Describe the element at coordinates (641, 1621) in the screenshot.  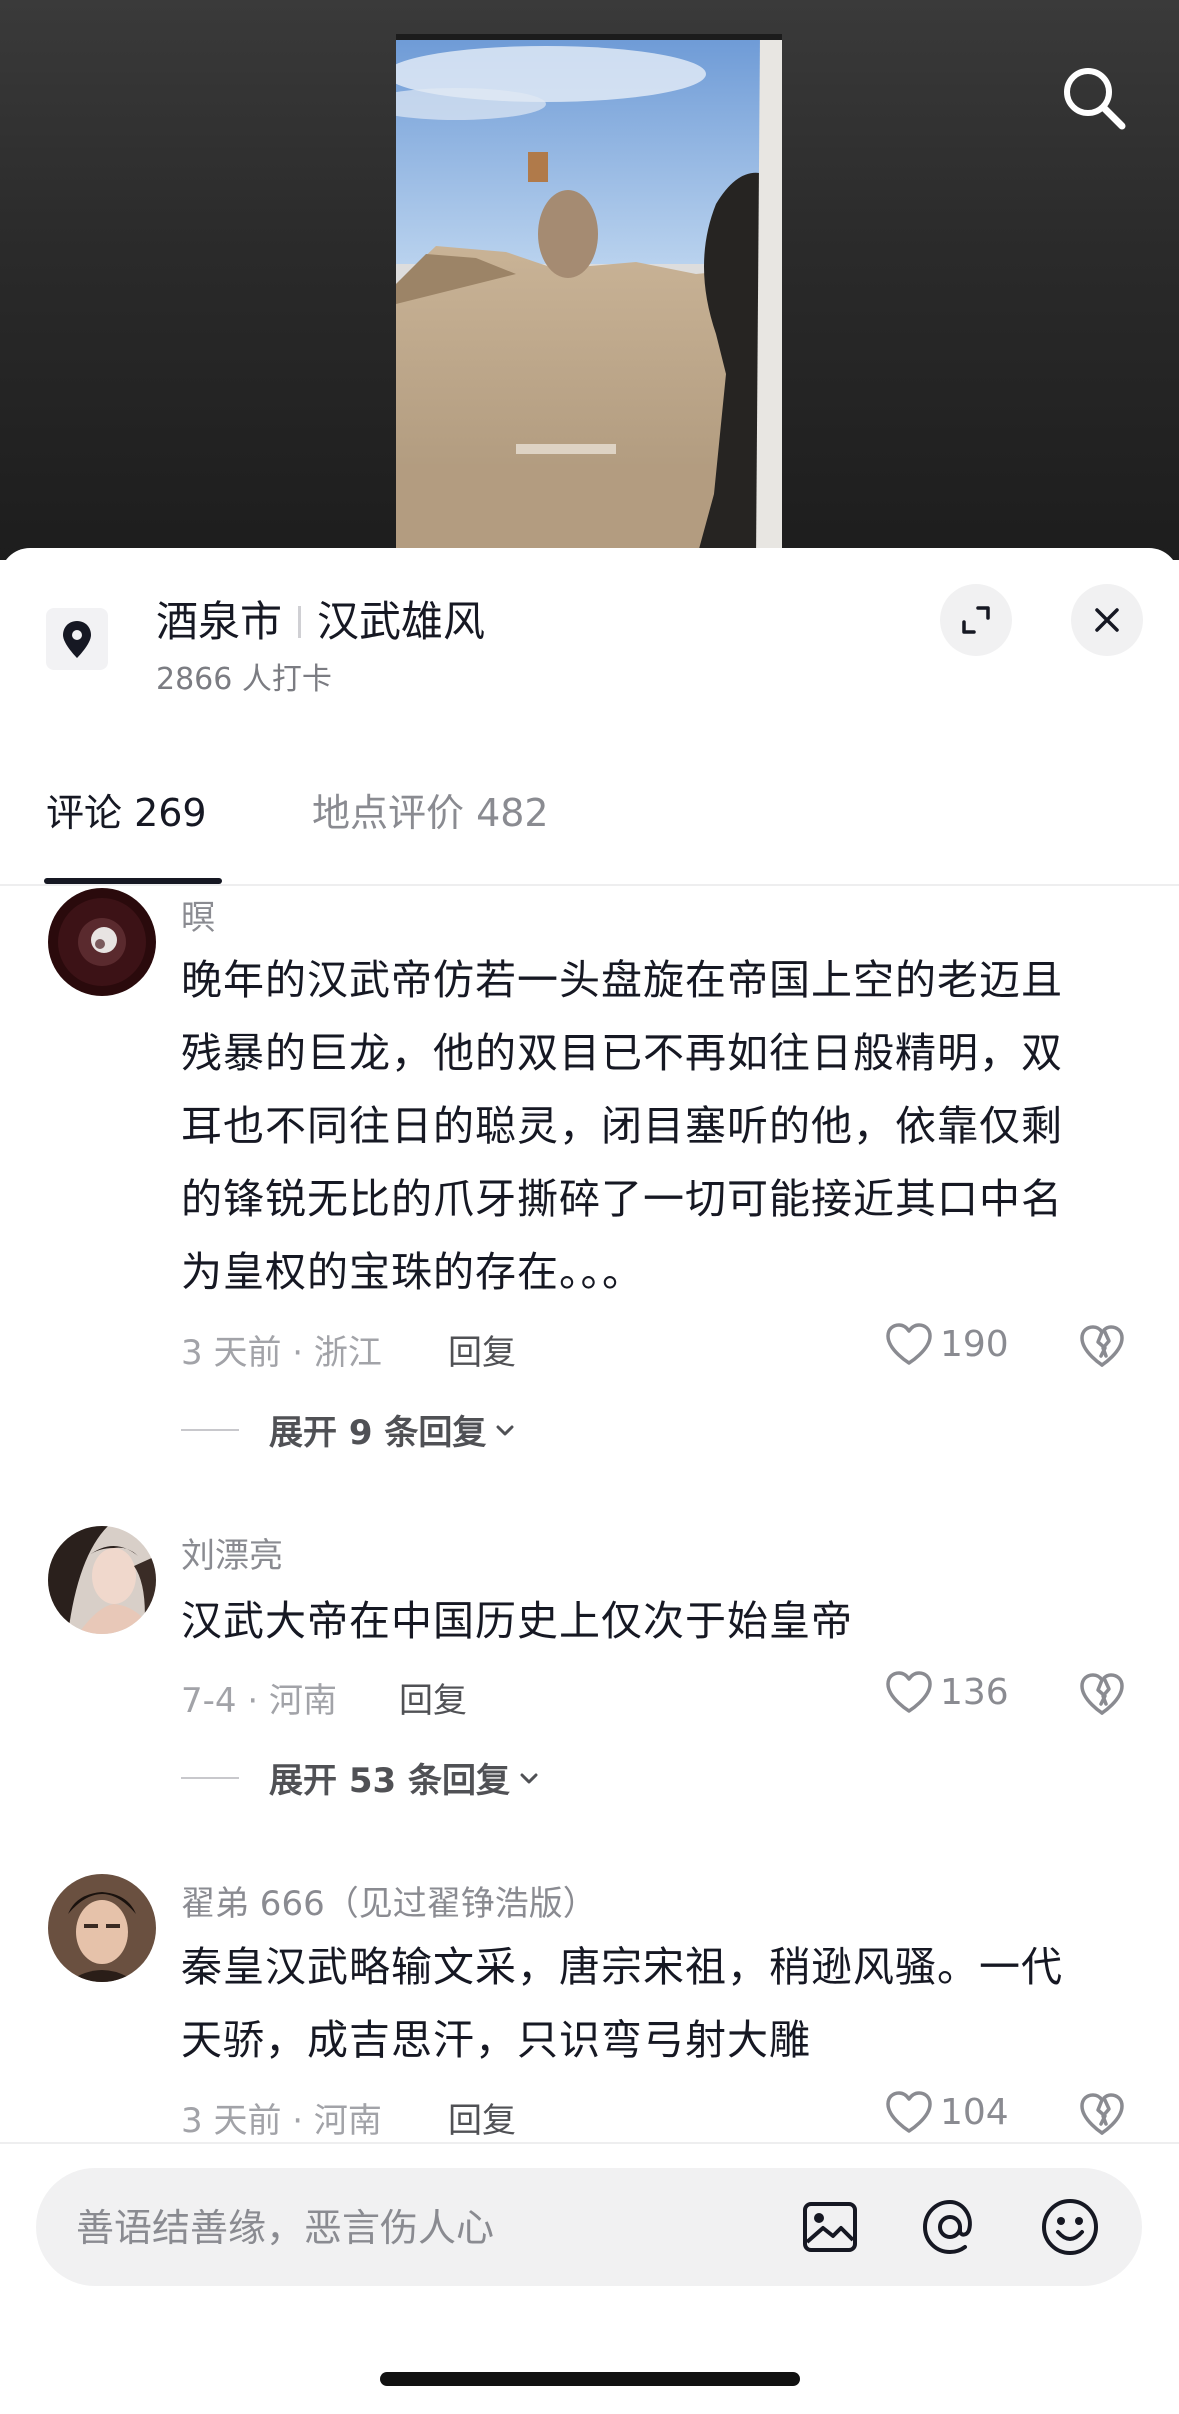
I see `comment-text: 汉武大帝在中国历史上仅次于始皇帝` at that location.